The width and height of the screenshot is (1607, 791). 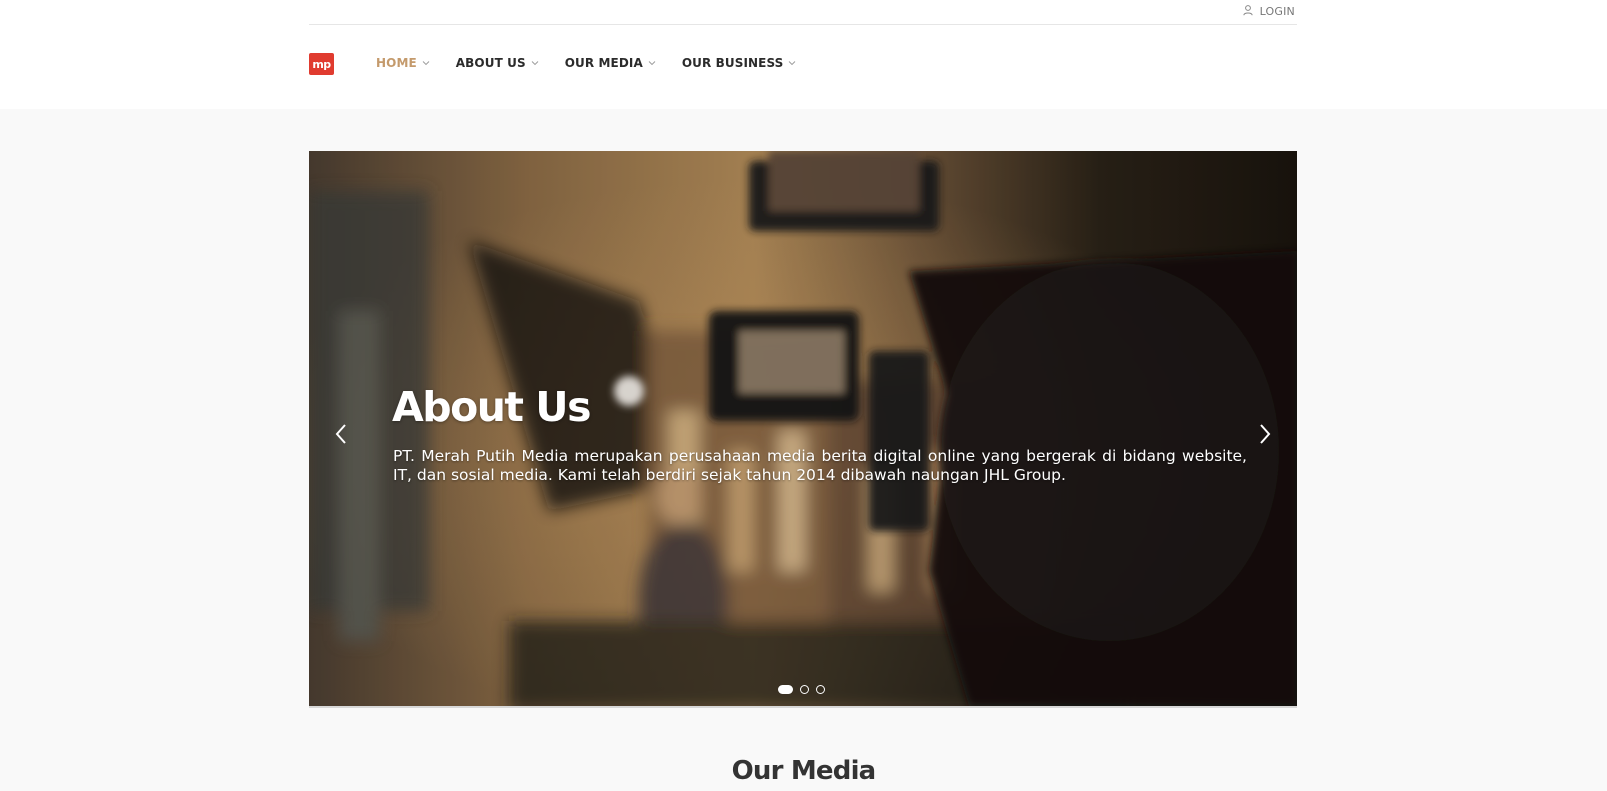 What do you see at coordinates (1248, 11) in the screenshot?
I see `user-icon` at bounding box center [1248, 11].